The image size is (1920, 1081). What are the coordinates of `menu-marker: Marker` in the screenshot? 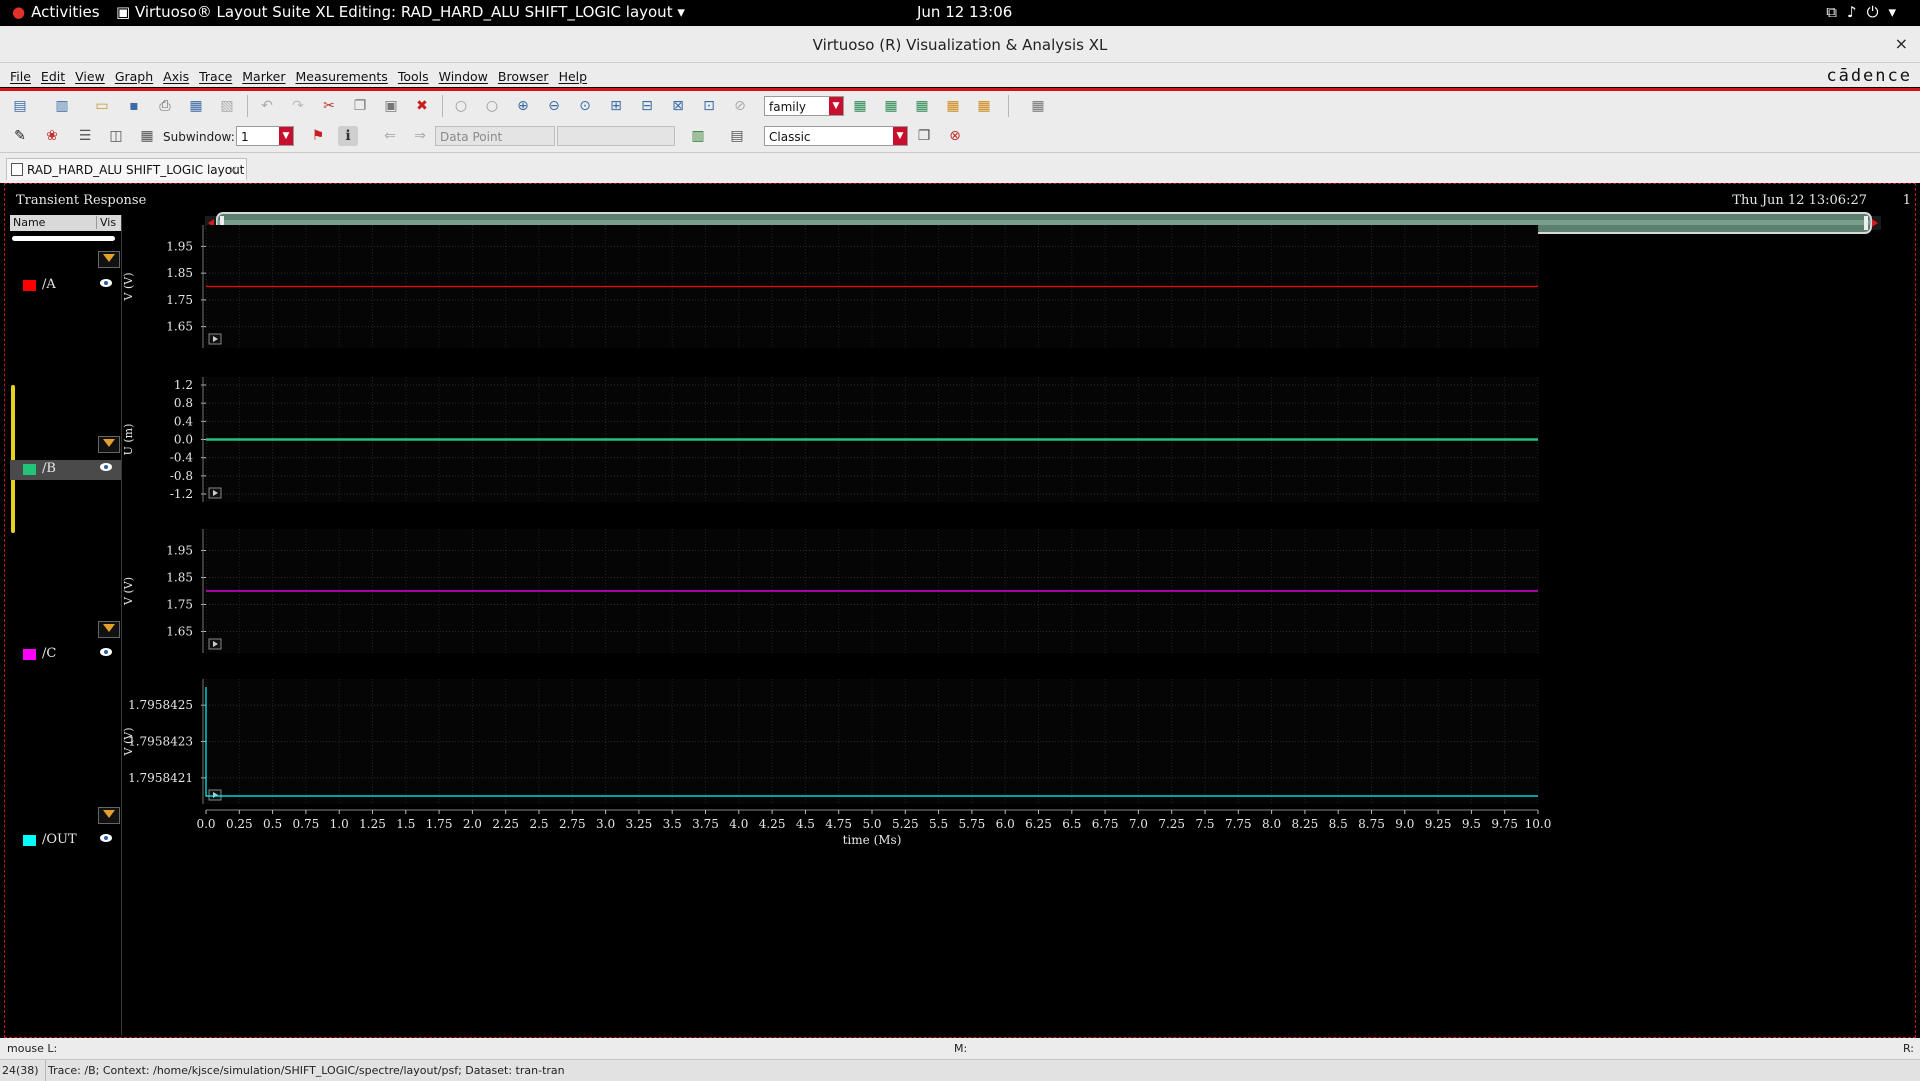 It's located at (263, 73).